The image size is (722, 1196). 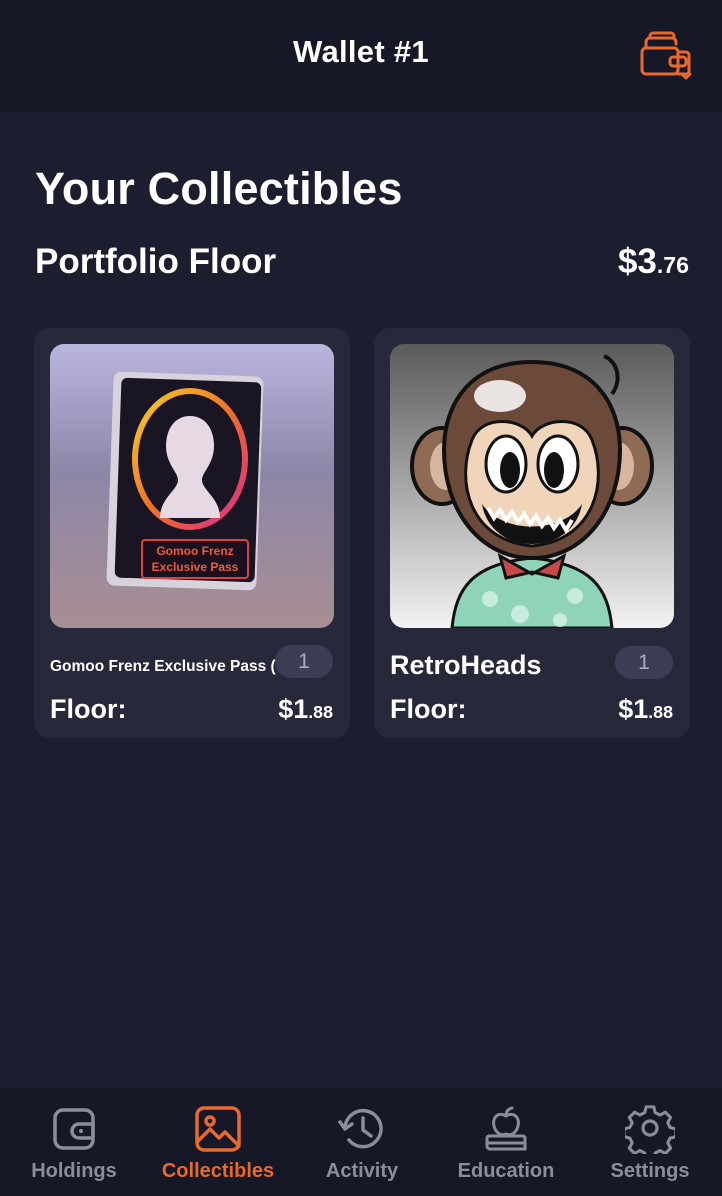 I want to click on wallets-stack-icon, so click(x=666, y=55).